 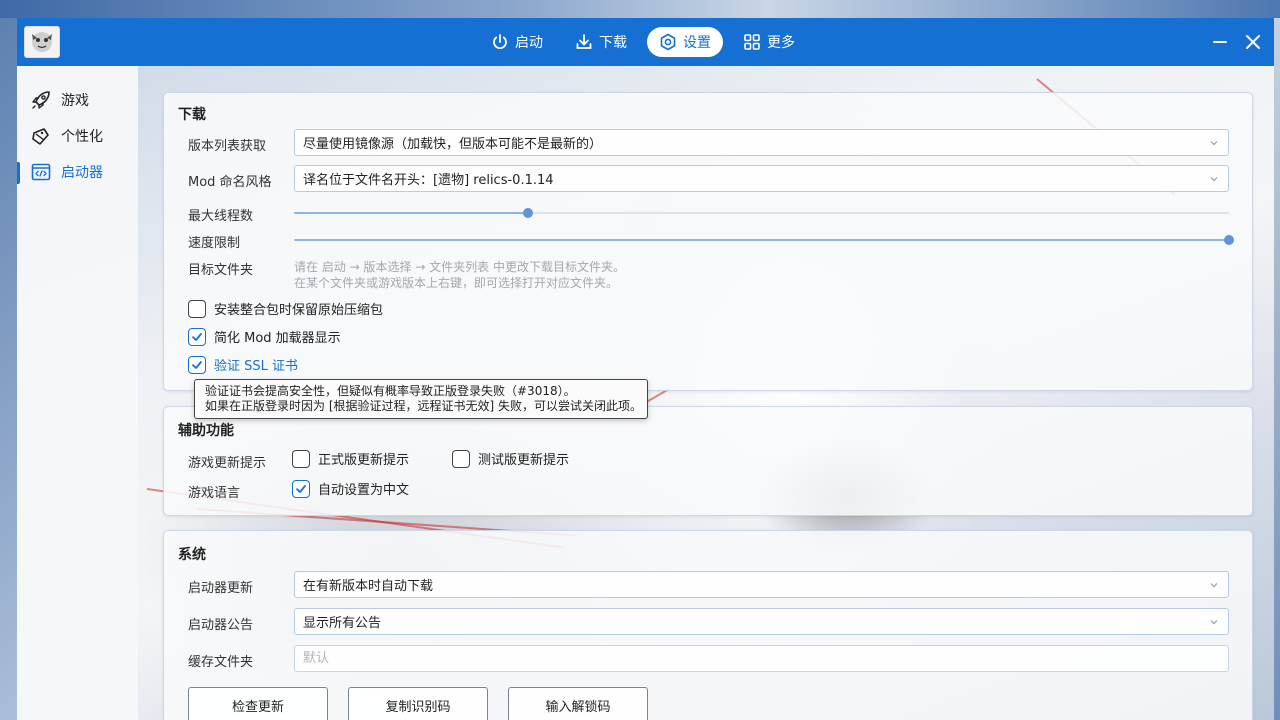 What do you see at coordinates (364, 490) in the screenshot?
I see `auto-chinese-label: 自动设置为中文` at bounding box center [364, 490].